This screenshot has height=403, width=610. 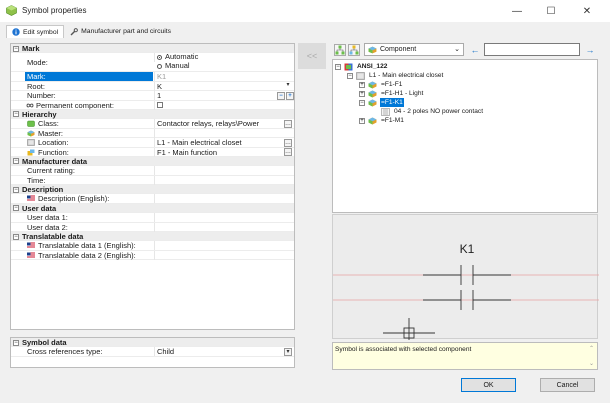 I want to click on master-value, so click(x=212, y=133).